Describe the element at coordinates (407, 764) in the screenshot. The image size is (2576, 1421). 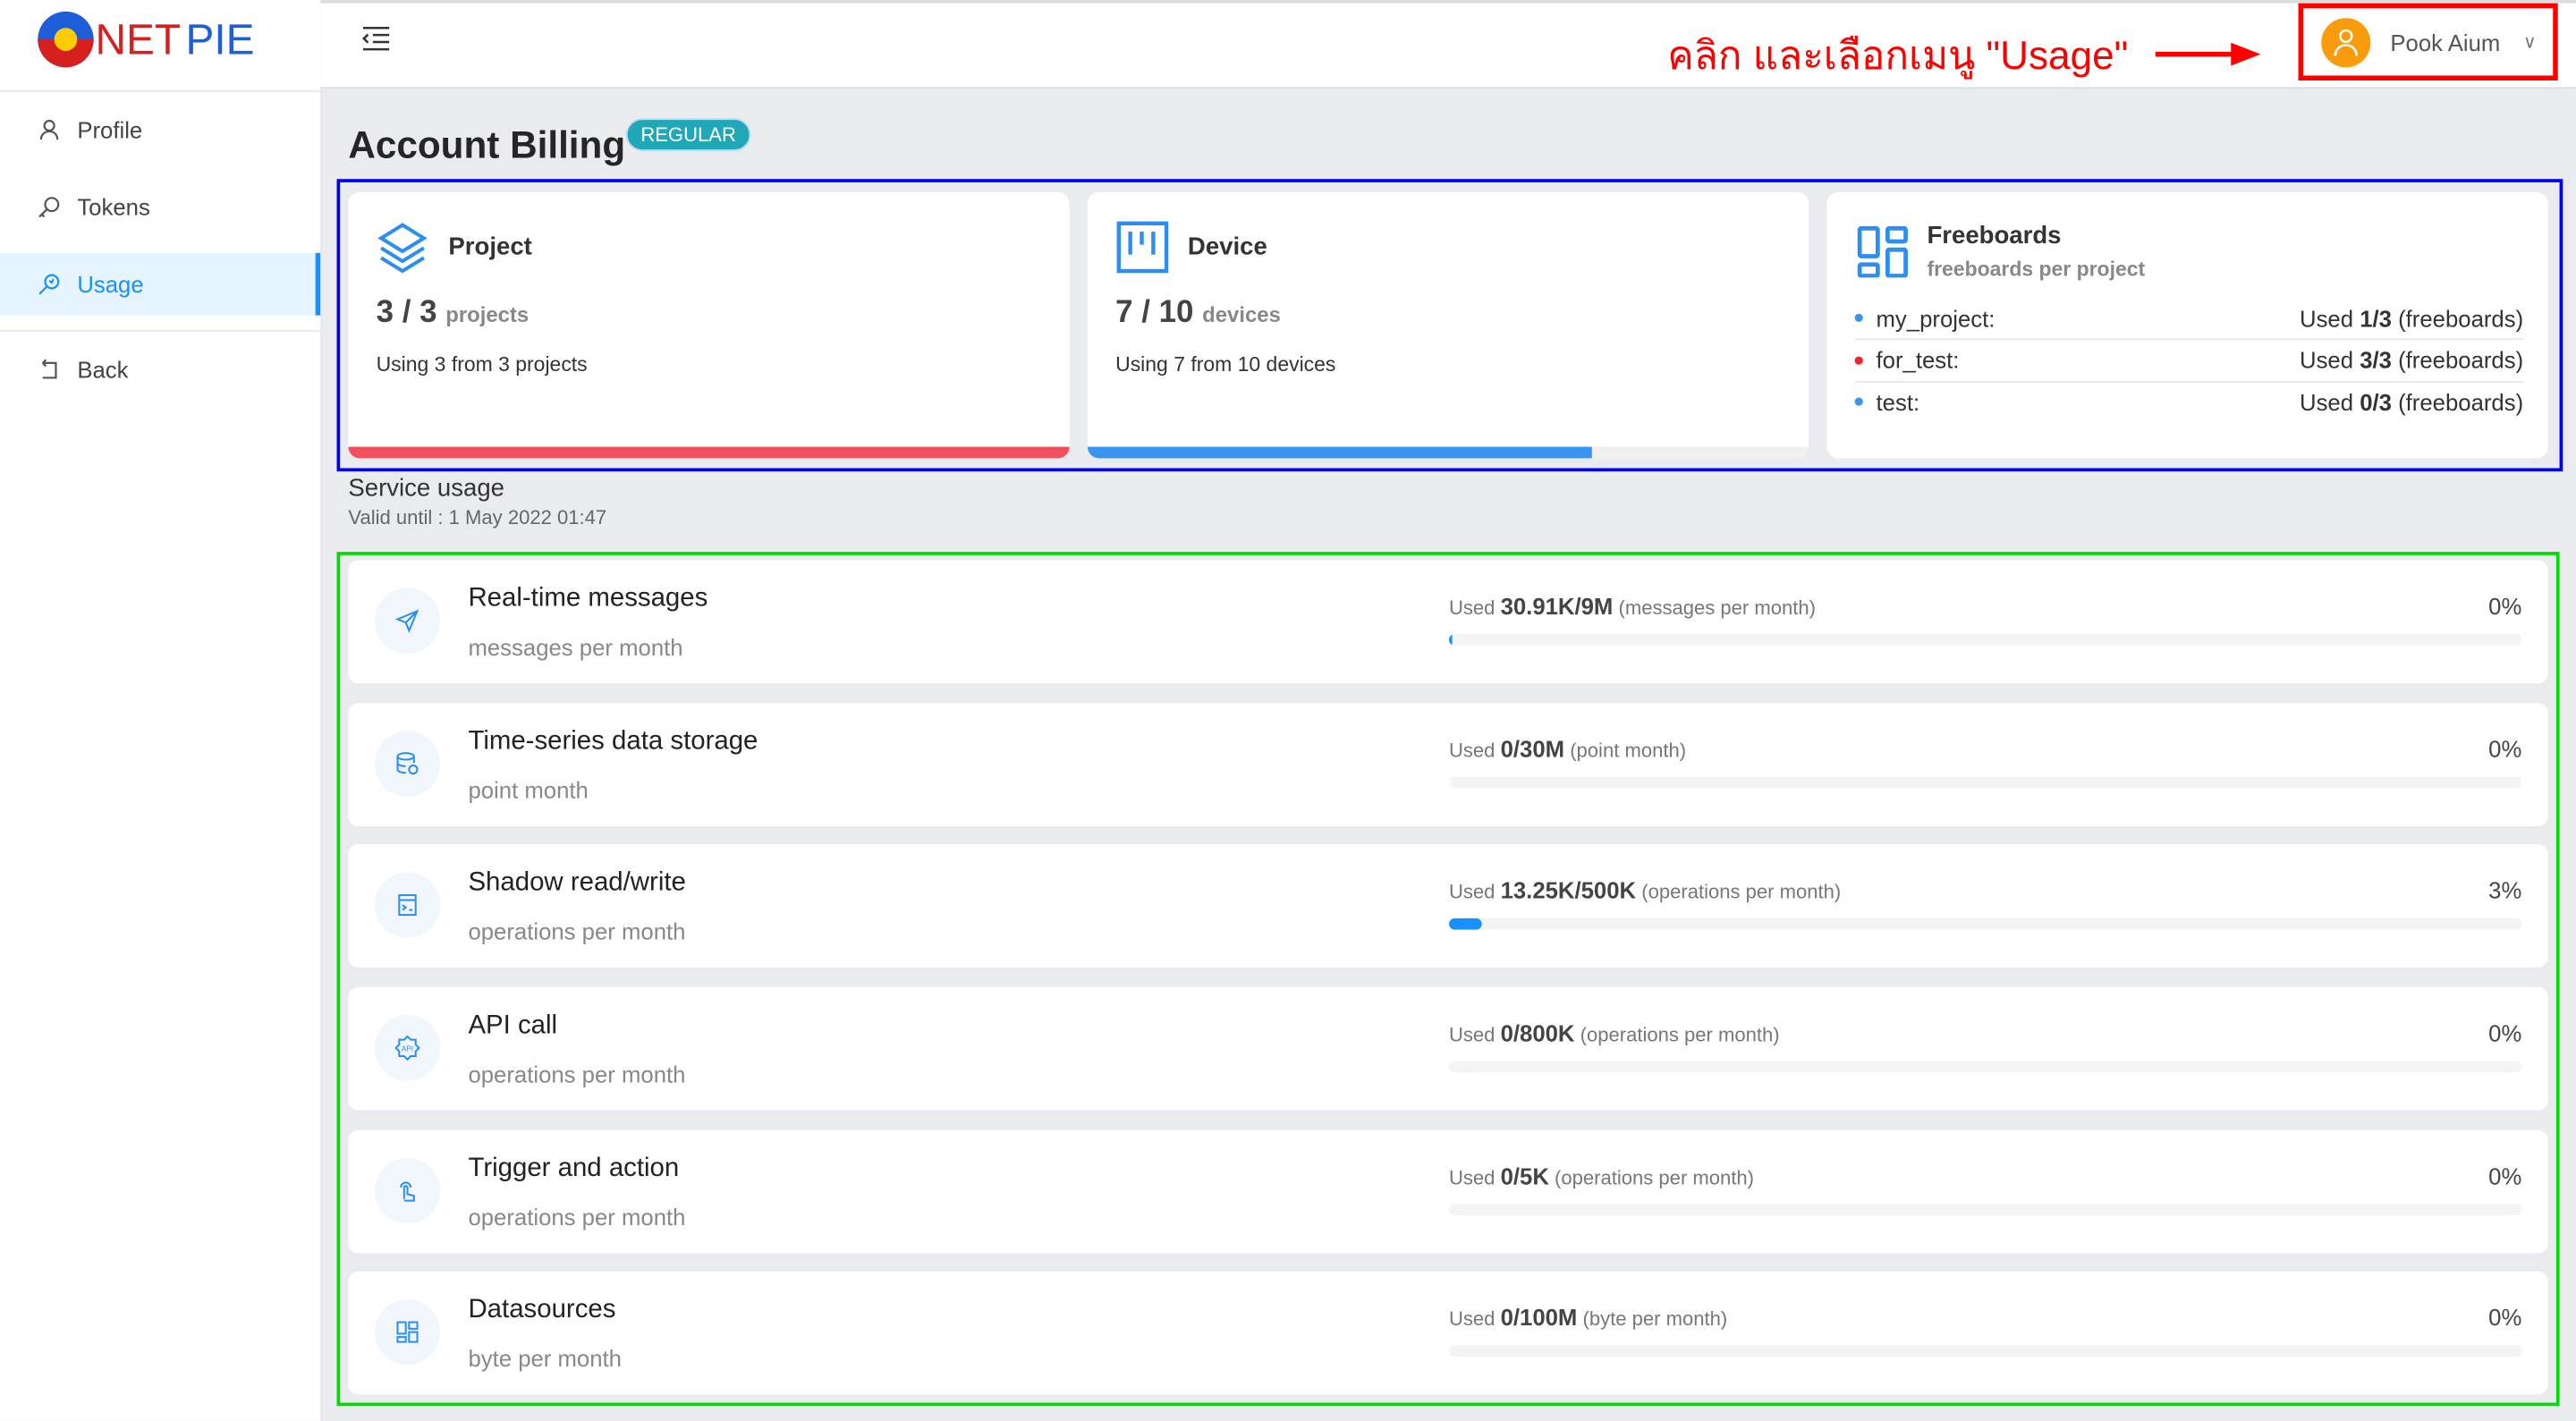
I see `database-icon` at that location.